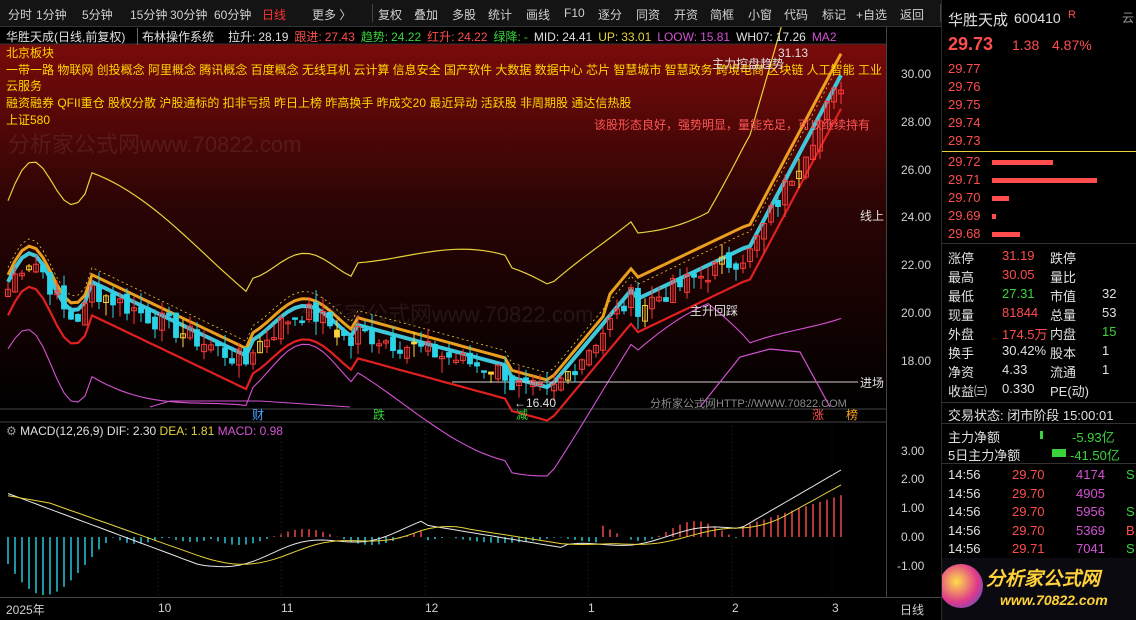 Image resolution: width=1136 pixels, height=620 pixels. What do you see at coordinates (961, 296) in the screenshot?
I see `stat-key: 最低` at bounding box center [961, 296].